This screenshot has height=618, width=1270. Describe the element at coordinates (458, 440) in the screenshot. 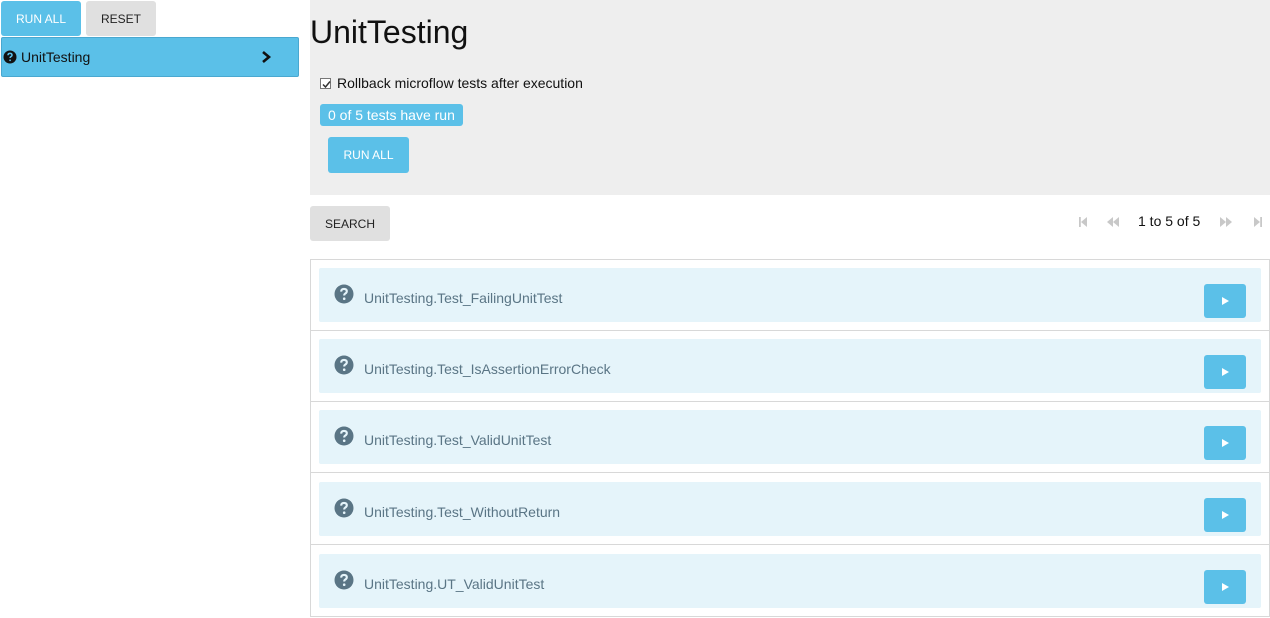

I see `test-name: UnitTesting.Test_ValidUnitTest` at that location.